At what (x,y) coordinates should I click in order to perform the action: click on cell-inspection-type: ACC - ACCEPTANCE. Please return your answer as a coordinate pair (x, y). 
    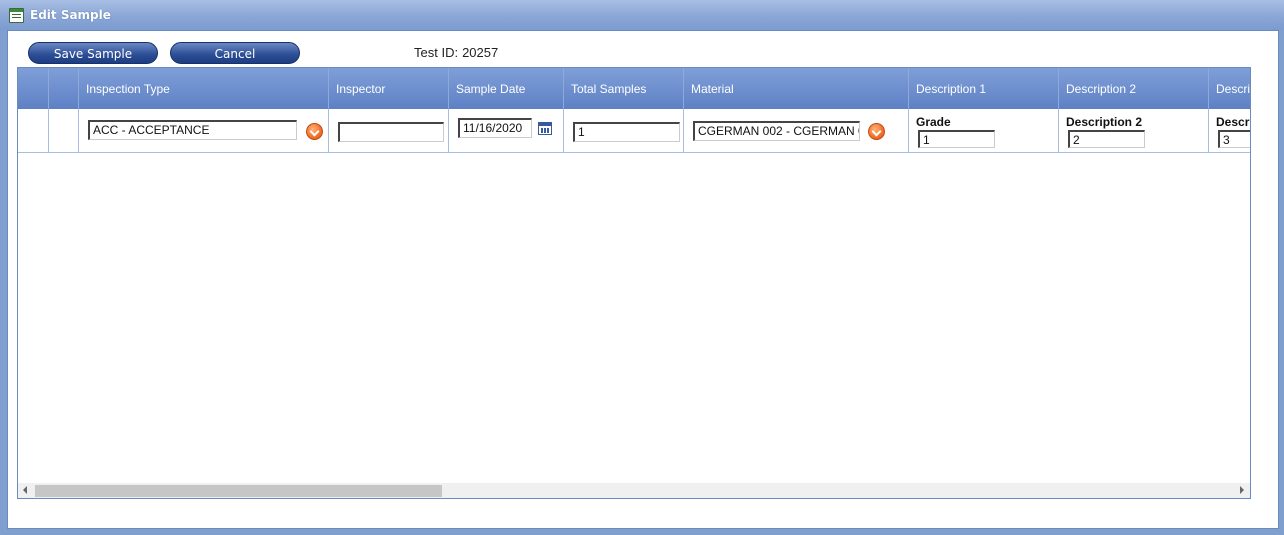
    Looking at the image, I should click on (204, 130).